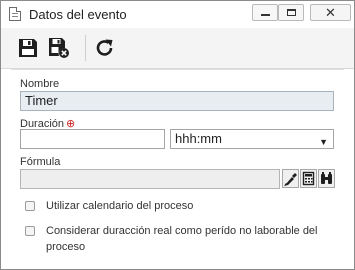 The image size is (355, 270). I want to click on maximize-icon, so click(291, 12).